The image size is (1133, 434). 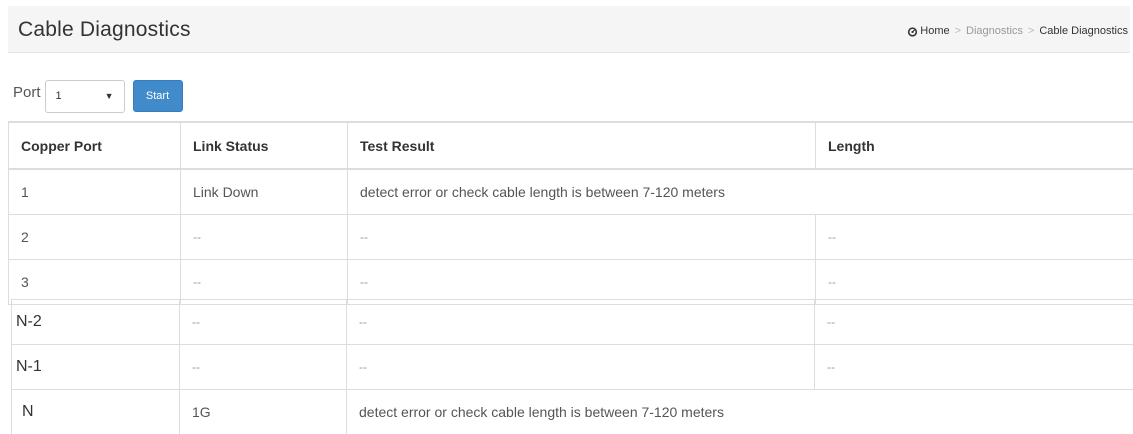 I want to click on column-header-link-status: Link Status, so click(x=264, y=145).